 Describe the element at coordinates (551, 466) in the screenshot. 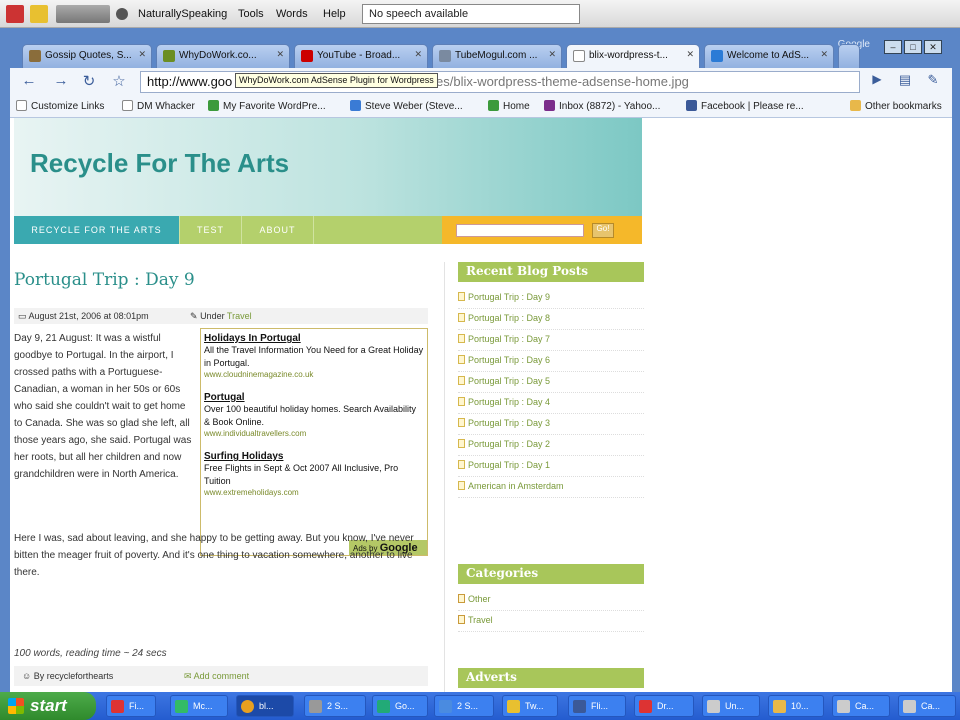

I see `recent-post-item: Portugal Trip : Day 1` at that location.